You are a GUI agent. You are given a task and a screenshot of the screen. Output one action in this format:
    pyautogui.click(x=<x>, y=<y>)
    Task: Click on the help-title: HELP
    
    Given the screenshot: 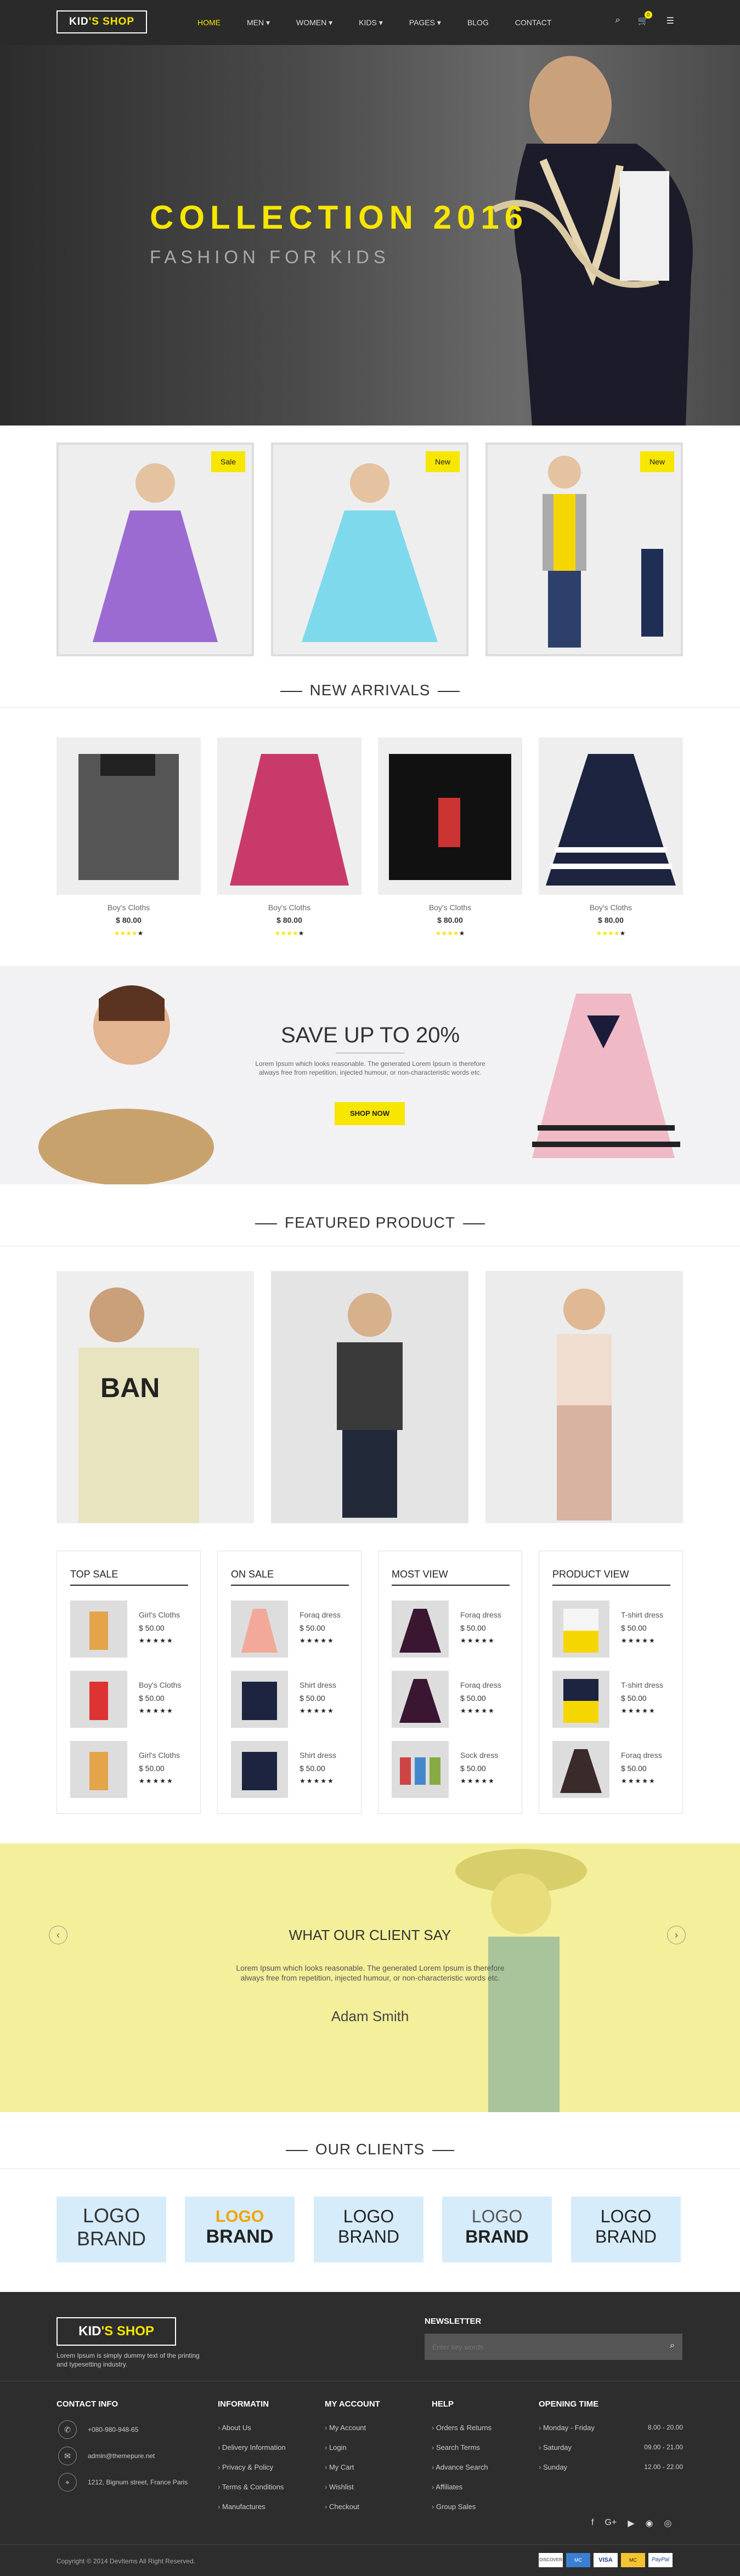 What is the action you would take?
    pyautogui.click(x=443, y=2404)
    